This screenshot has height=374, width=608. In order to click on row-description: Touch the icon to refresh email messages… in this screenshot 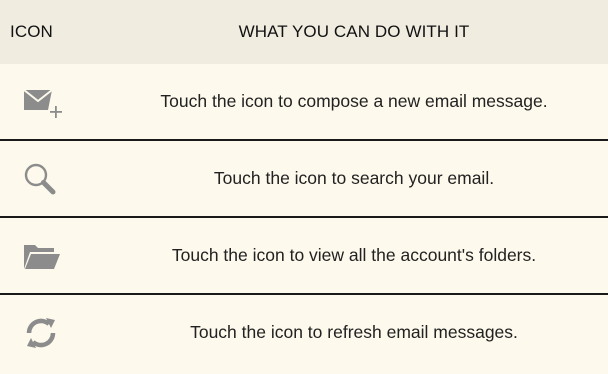, I will do `click(354, 332)`.